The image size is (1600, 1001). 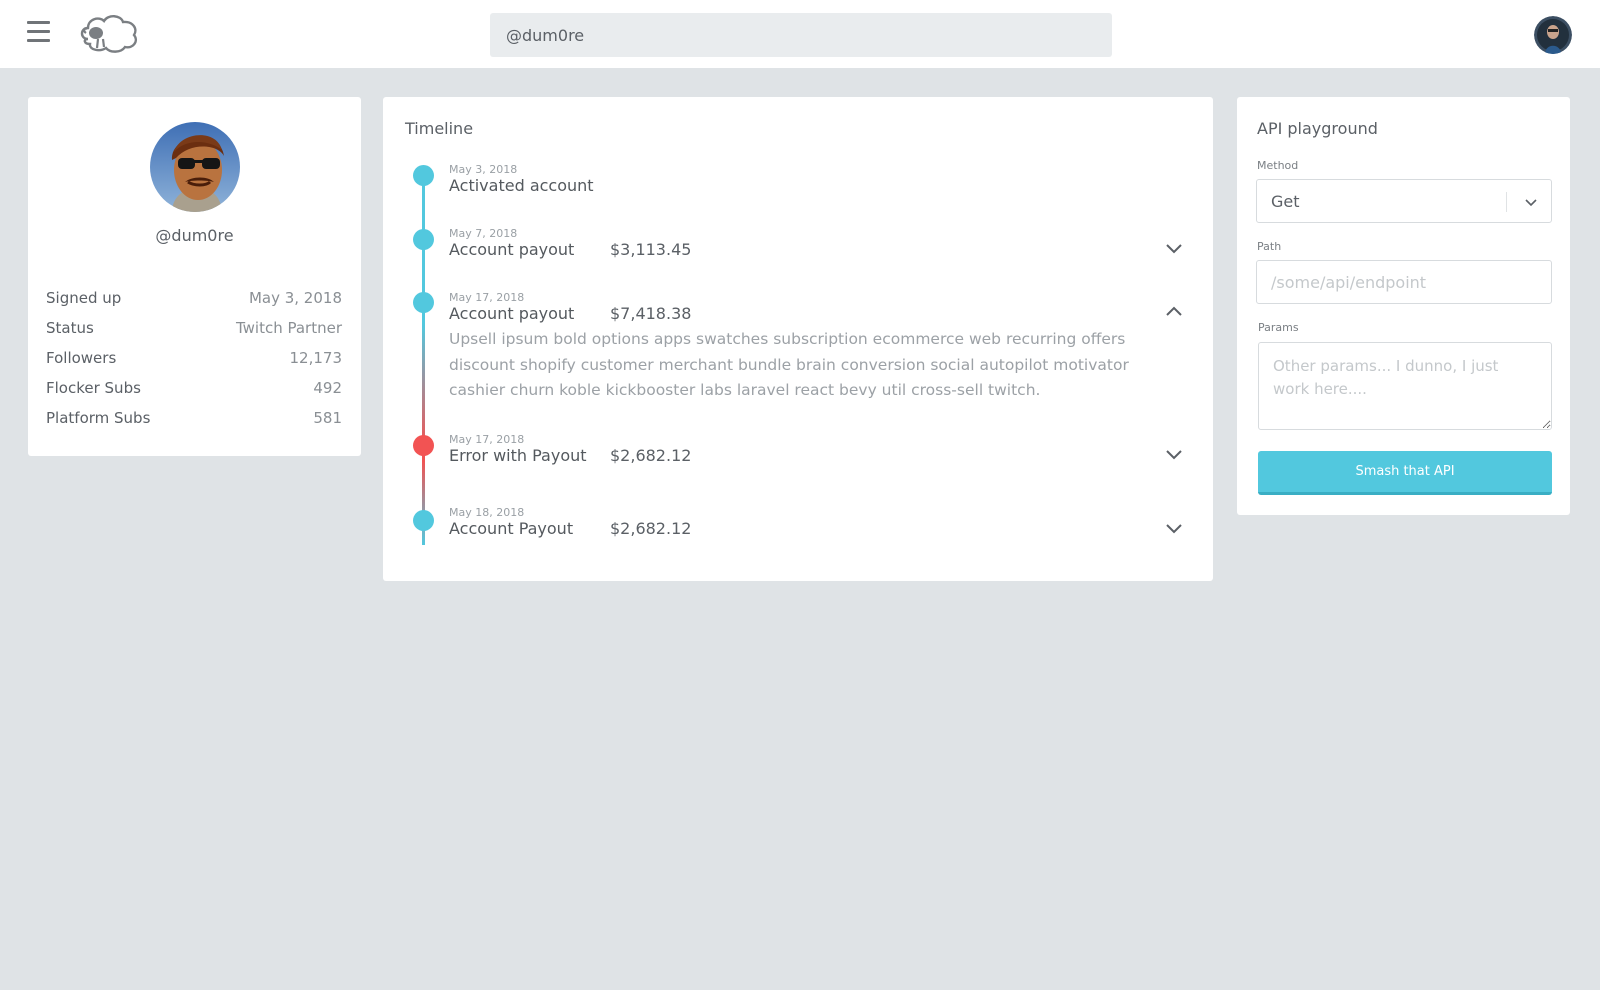 What do you see at coordinates (1317, 128) in the screenshot?
I see `api-title: API playground` at bounding box center [1317, 128].